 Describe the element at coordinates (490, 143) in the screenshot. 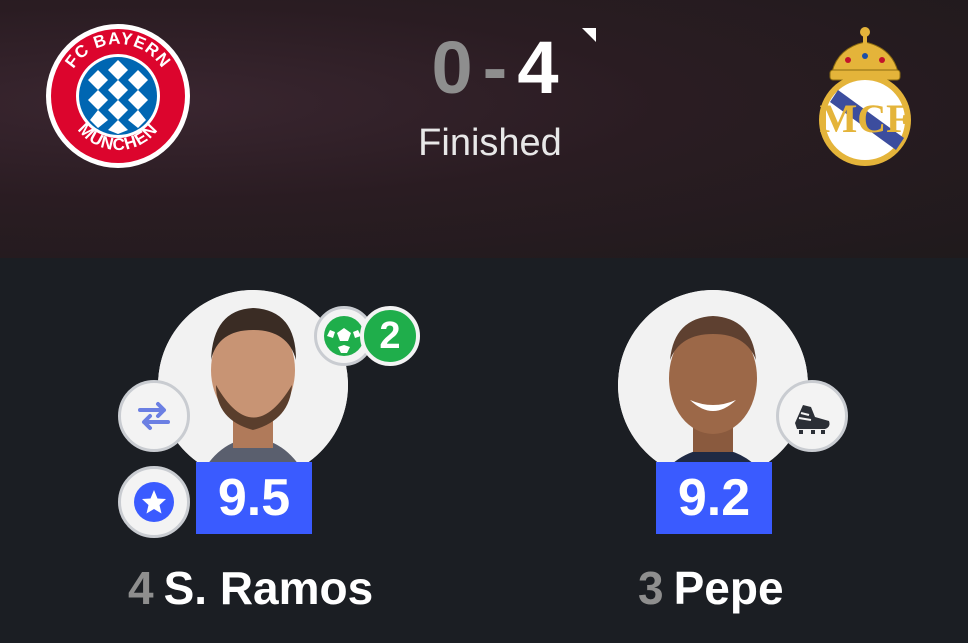

I see `match-status: Finished` at that location.